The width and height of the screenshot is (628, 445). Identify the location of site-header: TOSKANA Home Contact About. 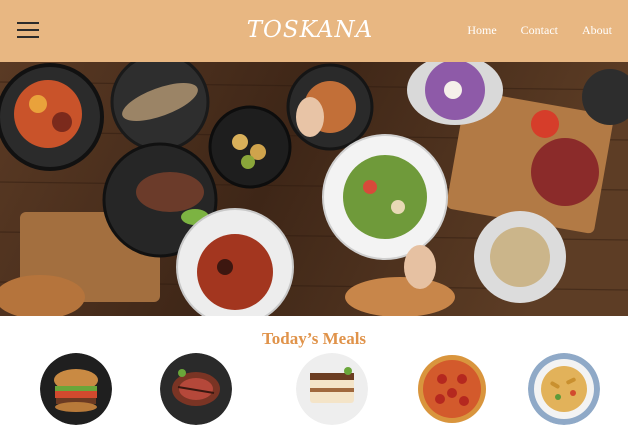
(314, 31).